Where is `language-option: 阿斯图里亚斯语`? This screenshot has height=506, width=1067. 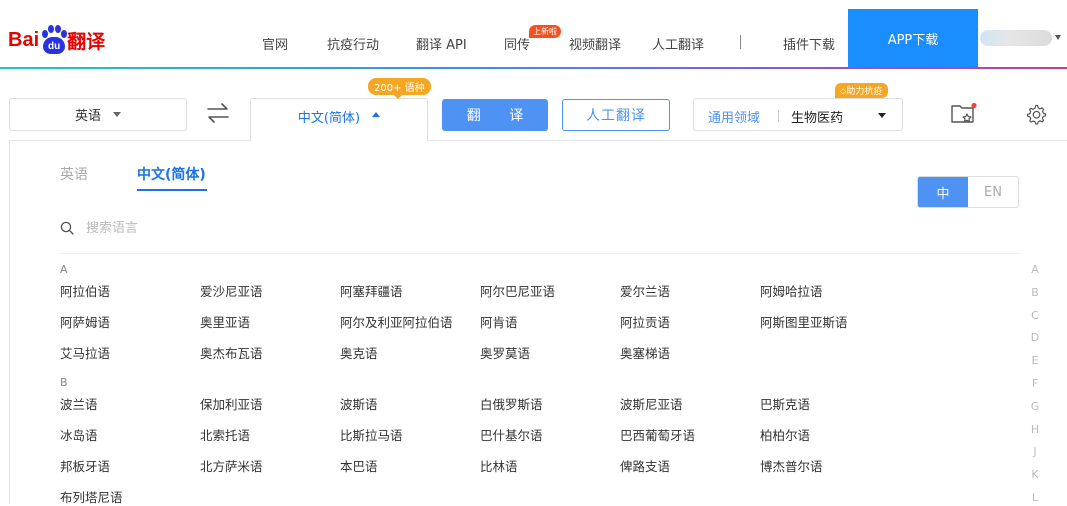 language-option: 阿斯图里亚斯语 is located at coordinates (804, 321).